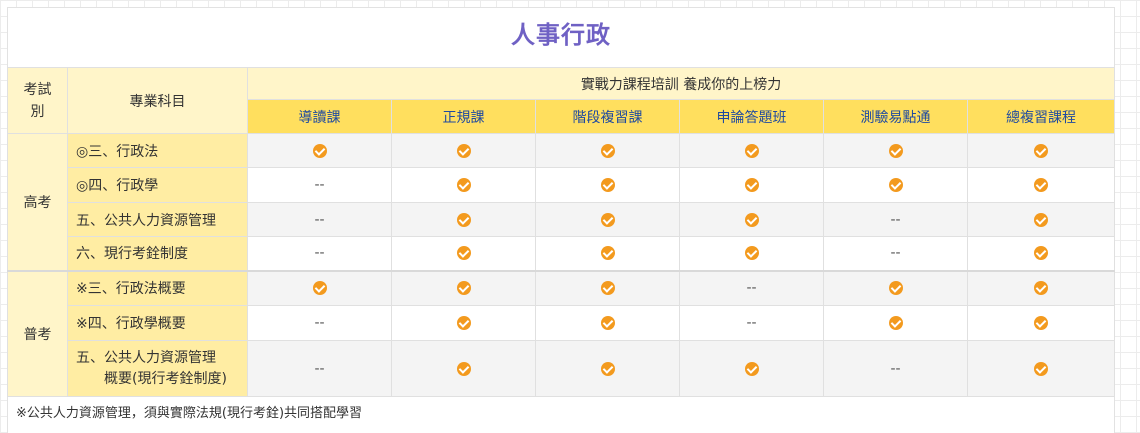  Describe the element at coordinates (895, 116) in the screenshot. I see `course-header-quiz: 測驗易點通` at that location.